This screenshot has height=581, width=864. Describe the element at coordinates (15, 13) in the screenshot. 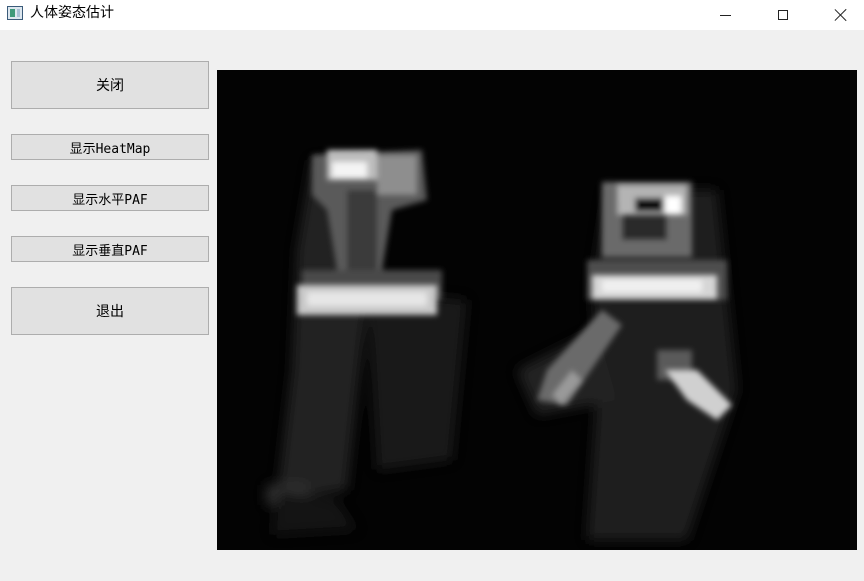

I see `app-window-icon` at that location.